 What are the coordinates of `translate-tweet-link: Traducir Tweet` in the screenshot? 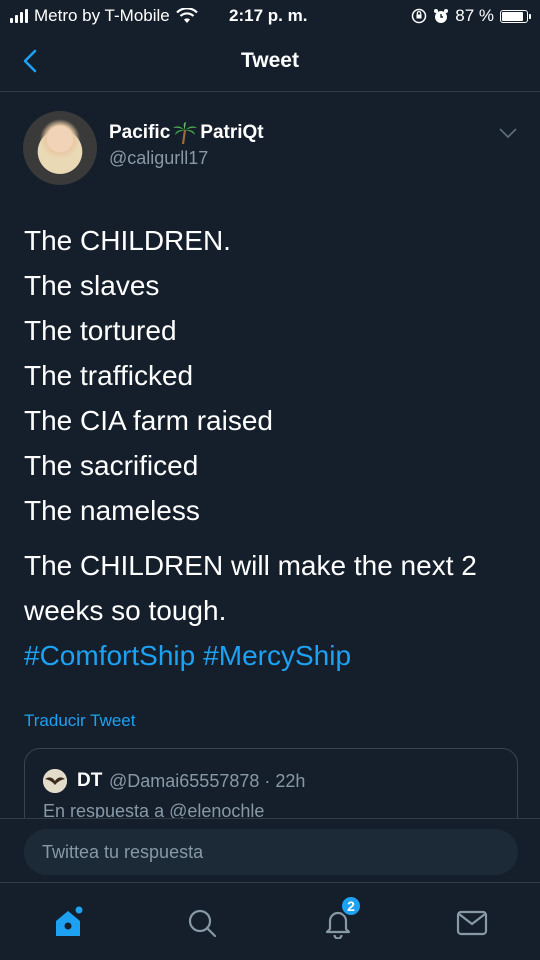 It's located at (80, 721).